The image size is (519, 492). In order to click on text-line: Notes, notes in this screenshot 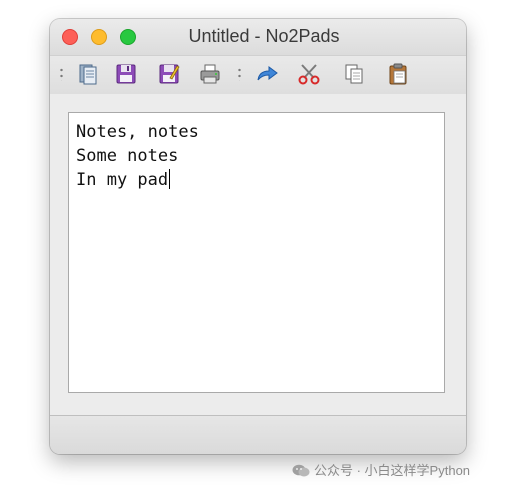, I will do `click(137, 132)`.